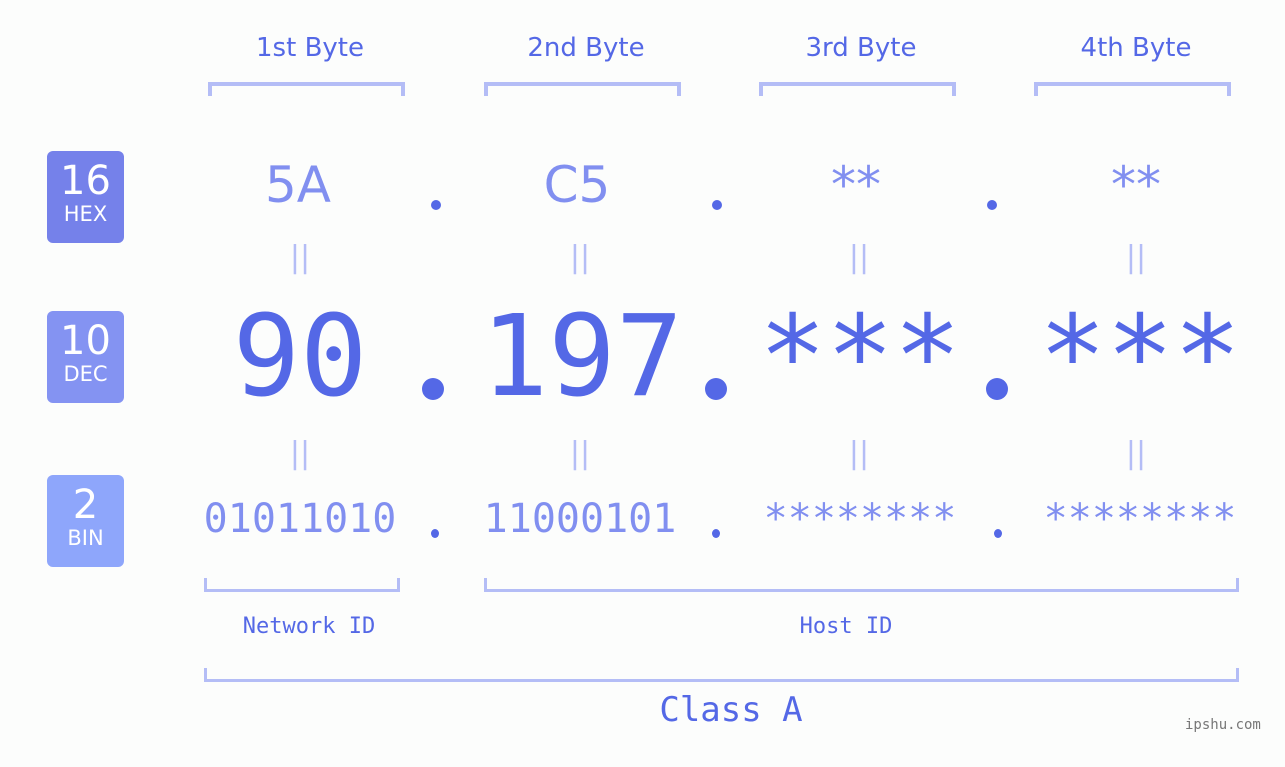 The image size is (1285, 767). I want to click on watermark: ipshu.com, so click(1223, 725).